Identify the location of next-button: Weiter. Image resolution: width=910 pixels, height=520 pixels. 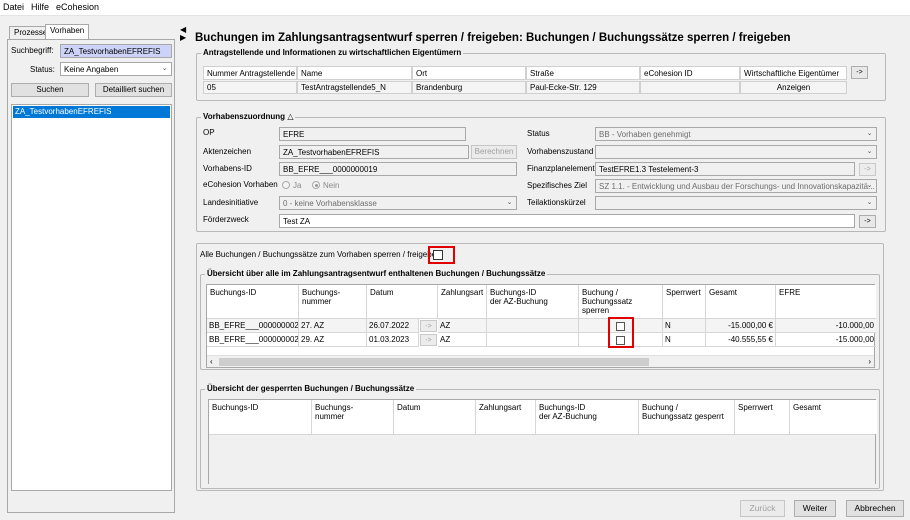
(815, 508).